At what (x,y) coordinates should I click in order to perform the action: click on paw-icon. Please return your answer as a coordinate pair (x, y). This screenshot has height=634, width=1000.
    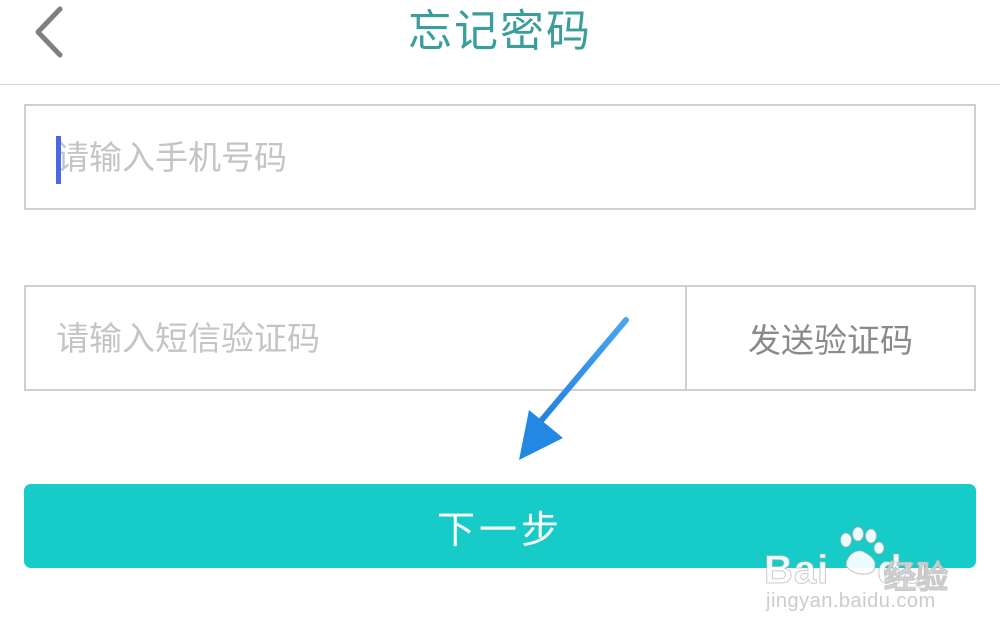
    Looking at the image, I should click on (862, 550).